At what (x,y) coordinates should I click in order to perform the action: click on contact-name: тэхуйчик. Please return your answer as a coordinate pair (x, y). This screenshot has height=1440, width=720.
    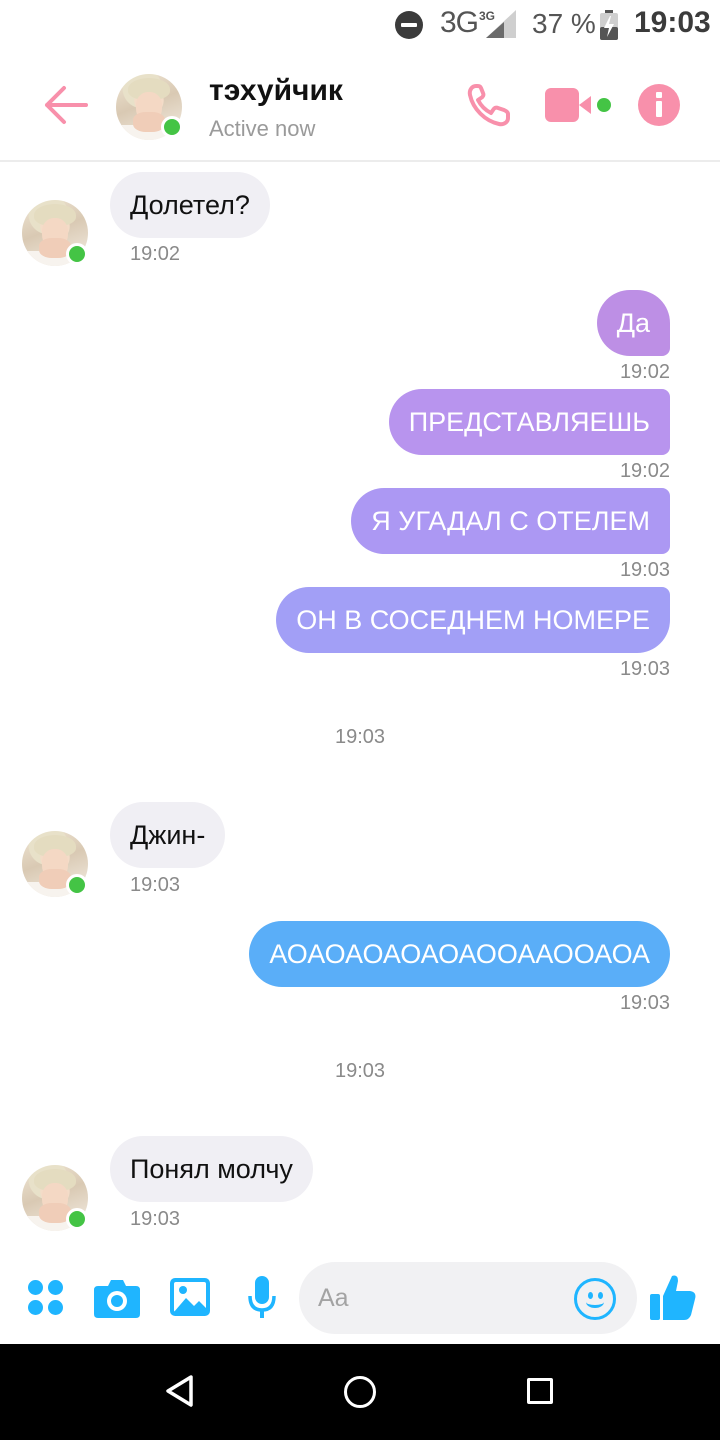
    Looking at the image, I should click on (276, 91).